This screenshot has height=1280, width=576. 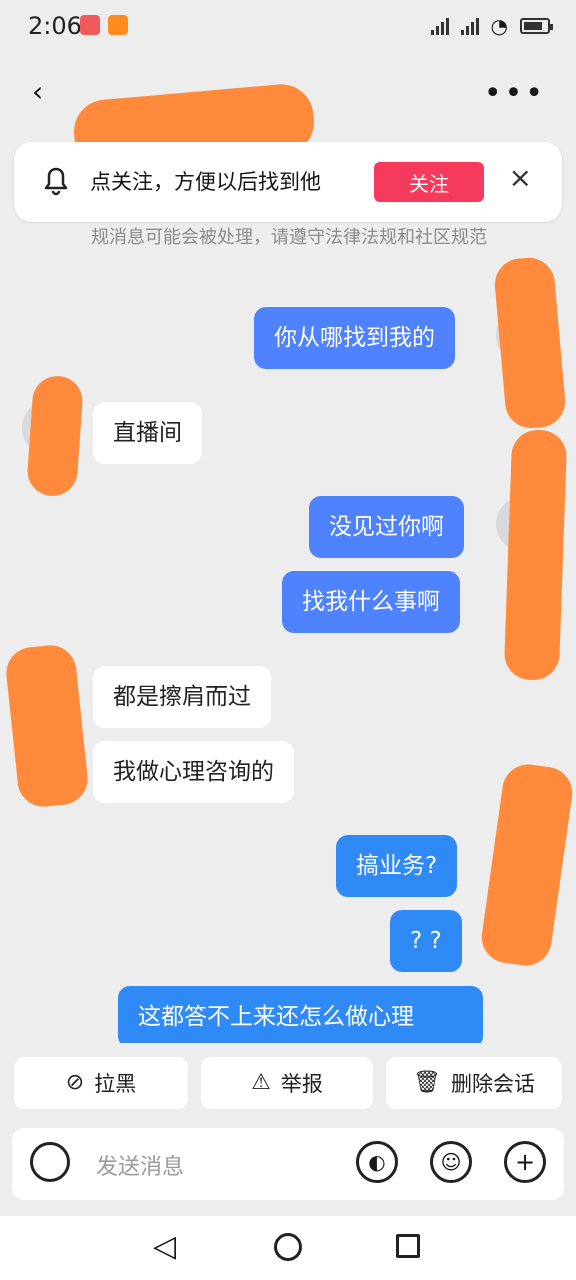 I want to click on system-notice: 规消息可能会被处理，请遵守法律法规和社区规范, so click(x=289, y=237).